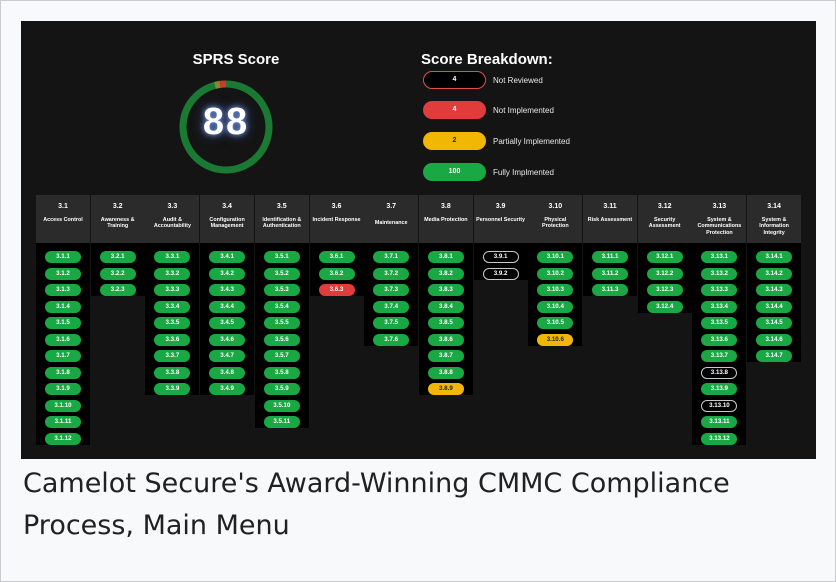 The width and height of the screenshot is (836, 582). What do you see at coordinates (281, 372) in the screenshot?
I see `control-3-5-8-button: 3.5.8` at bounding box center [281, 372].